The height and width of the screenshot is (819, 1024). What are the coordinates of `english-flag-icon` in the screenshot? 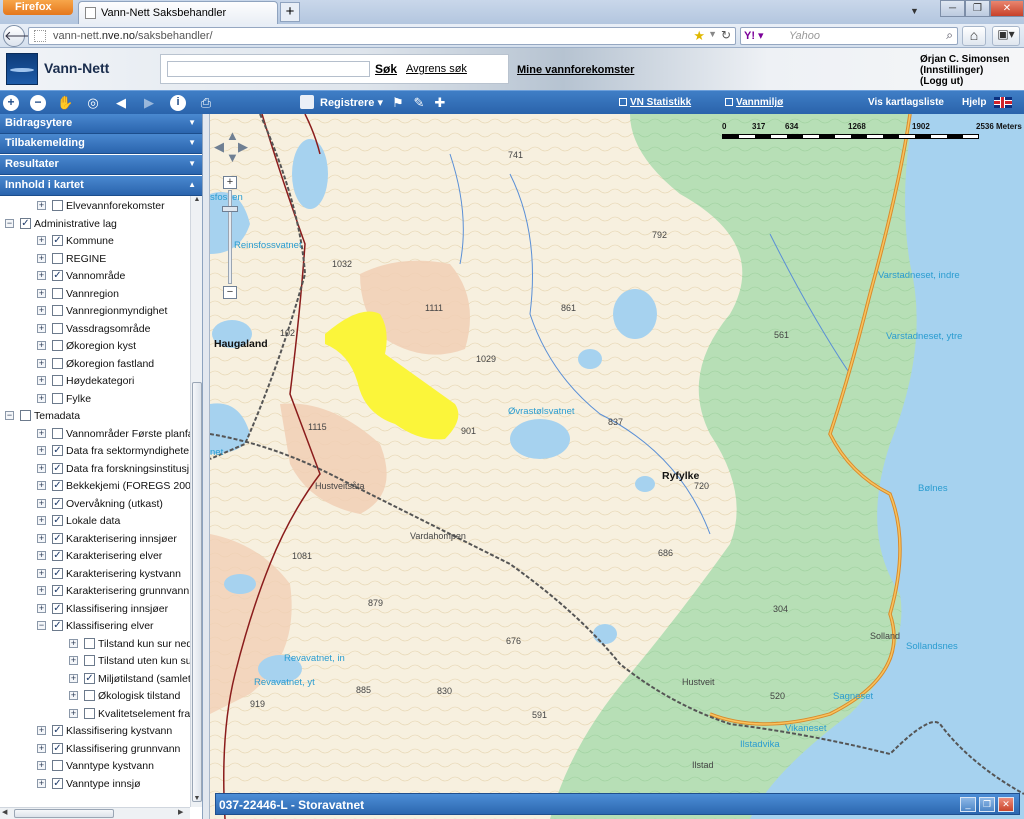 It's located at (1003, 102).